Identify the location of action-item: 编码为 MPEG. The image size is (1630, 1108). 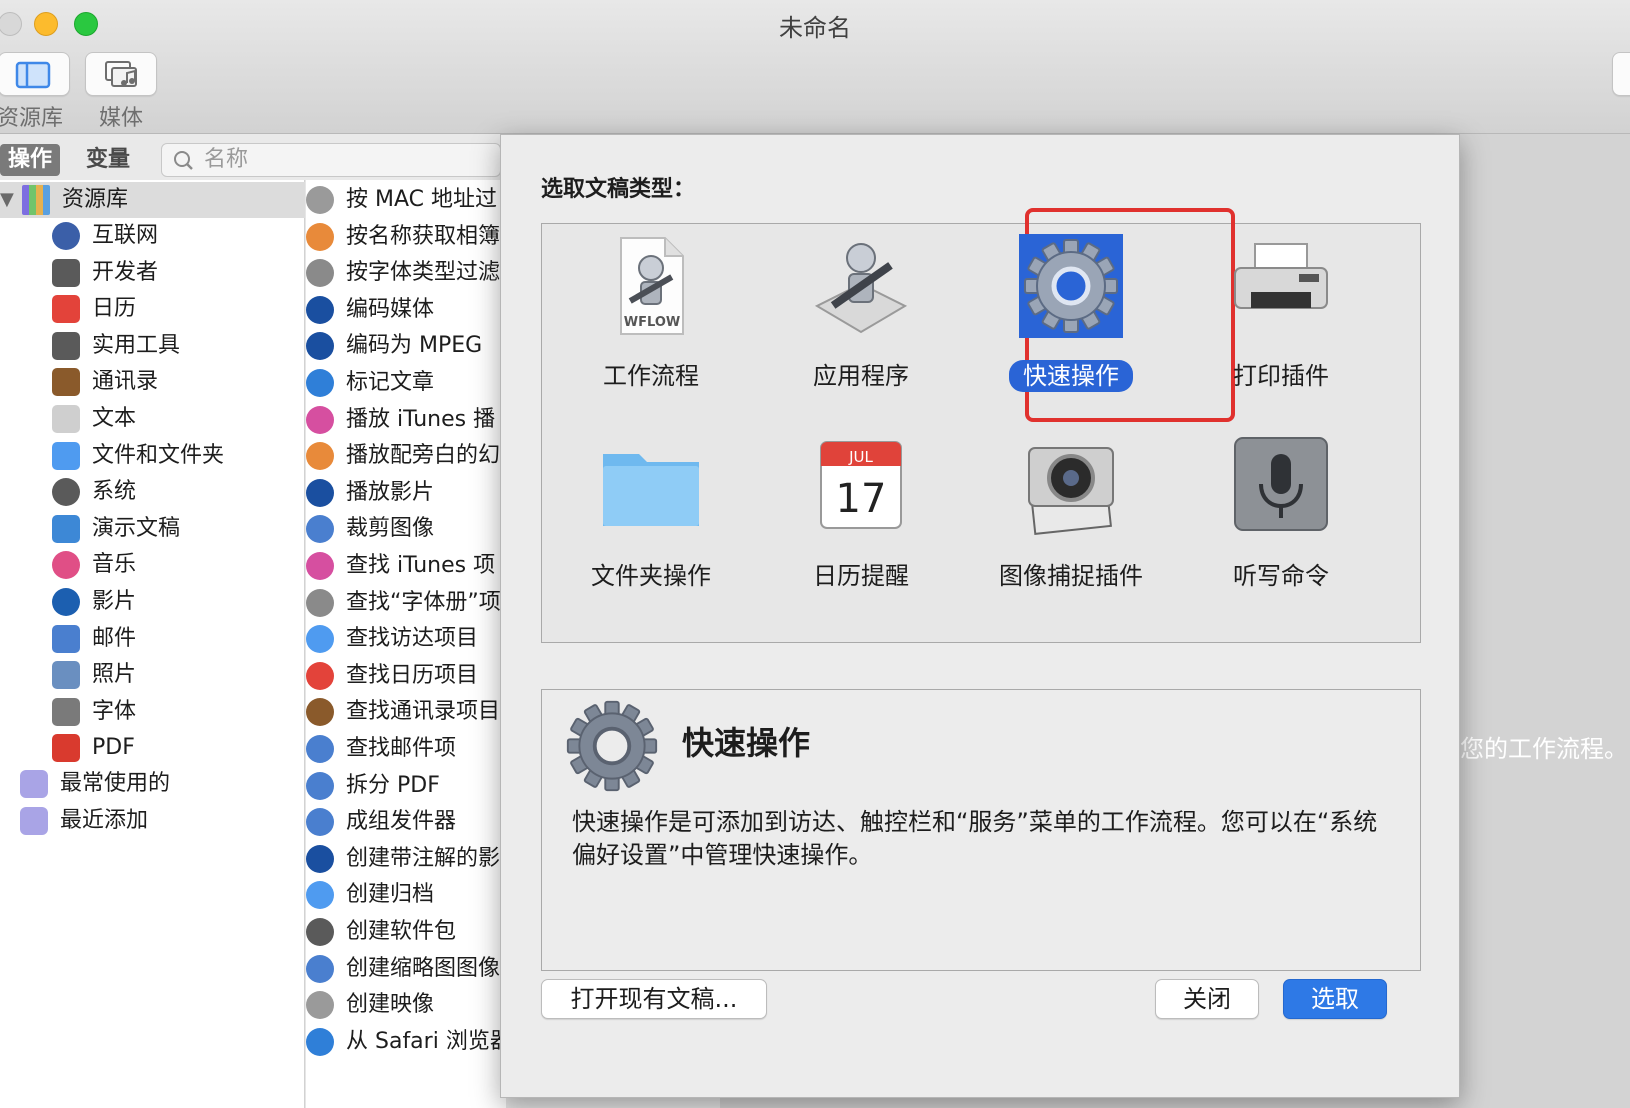
(406, 346).